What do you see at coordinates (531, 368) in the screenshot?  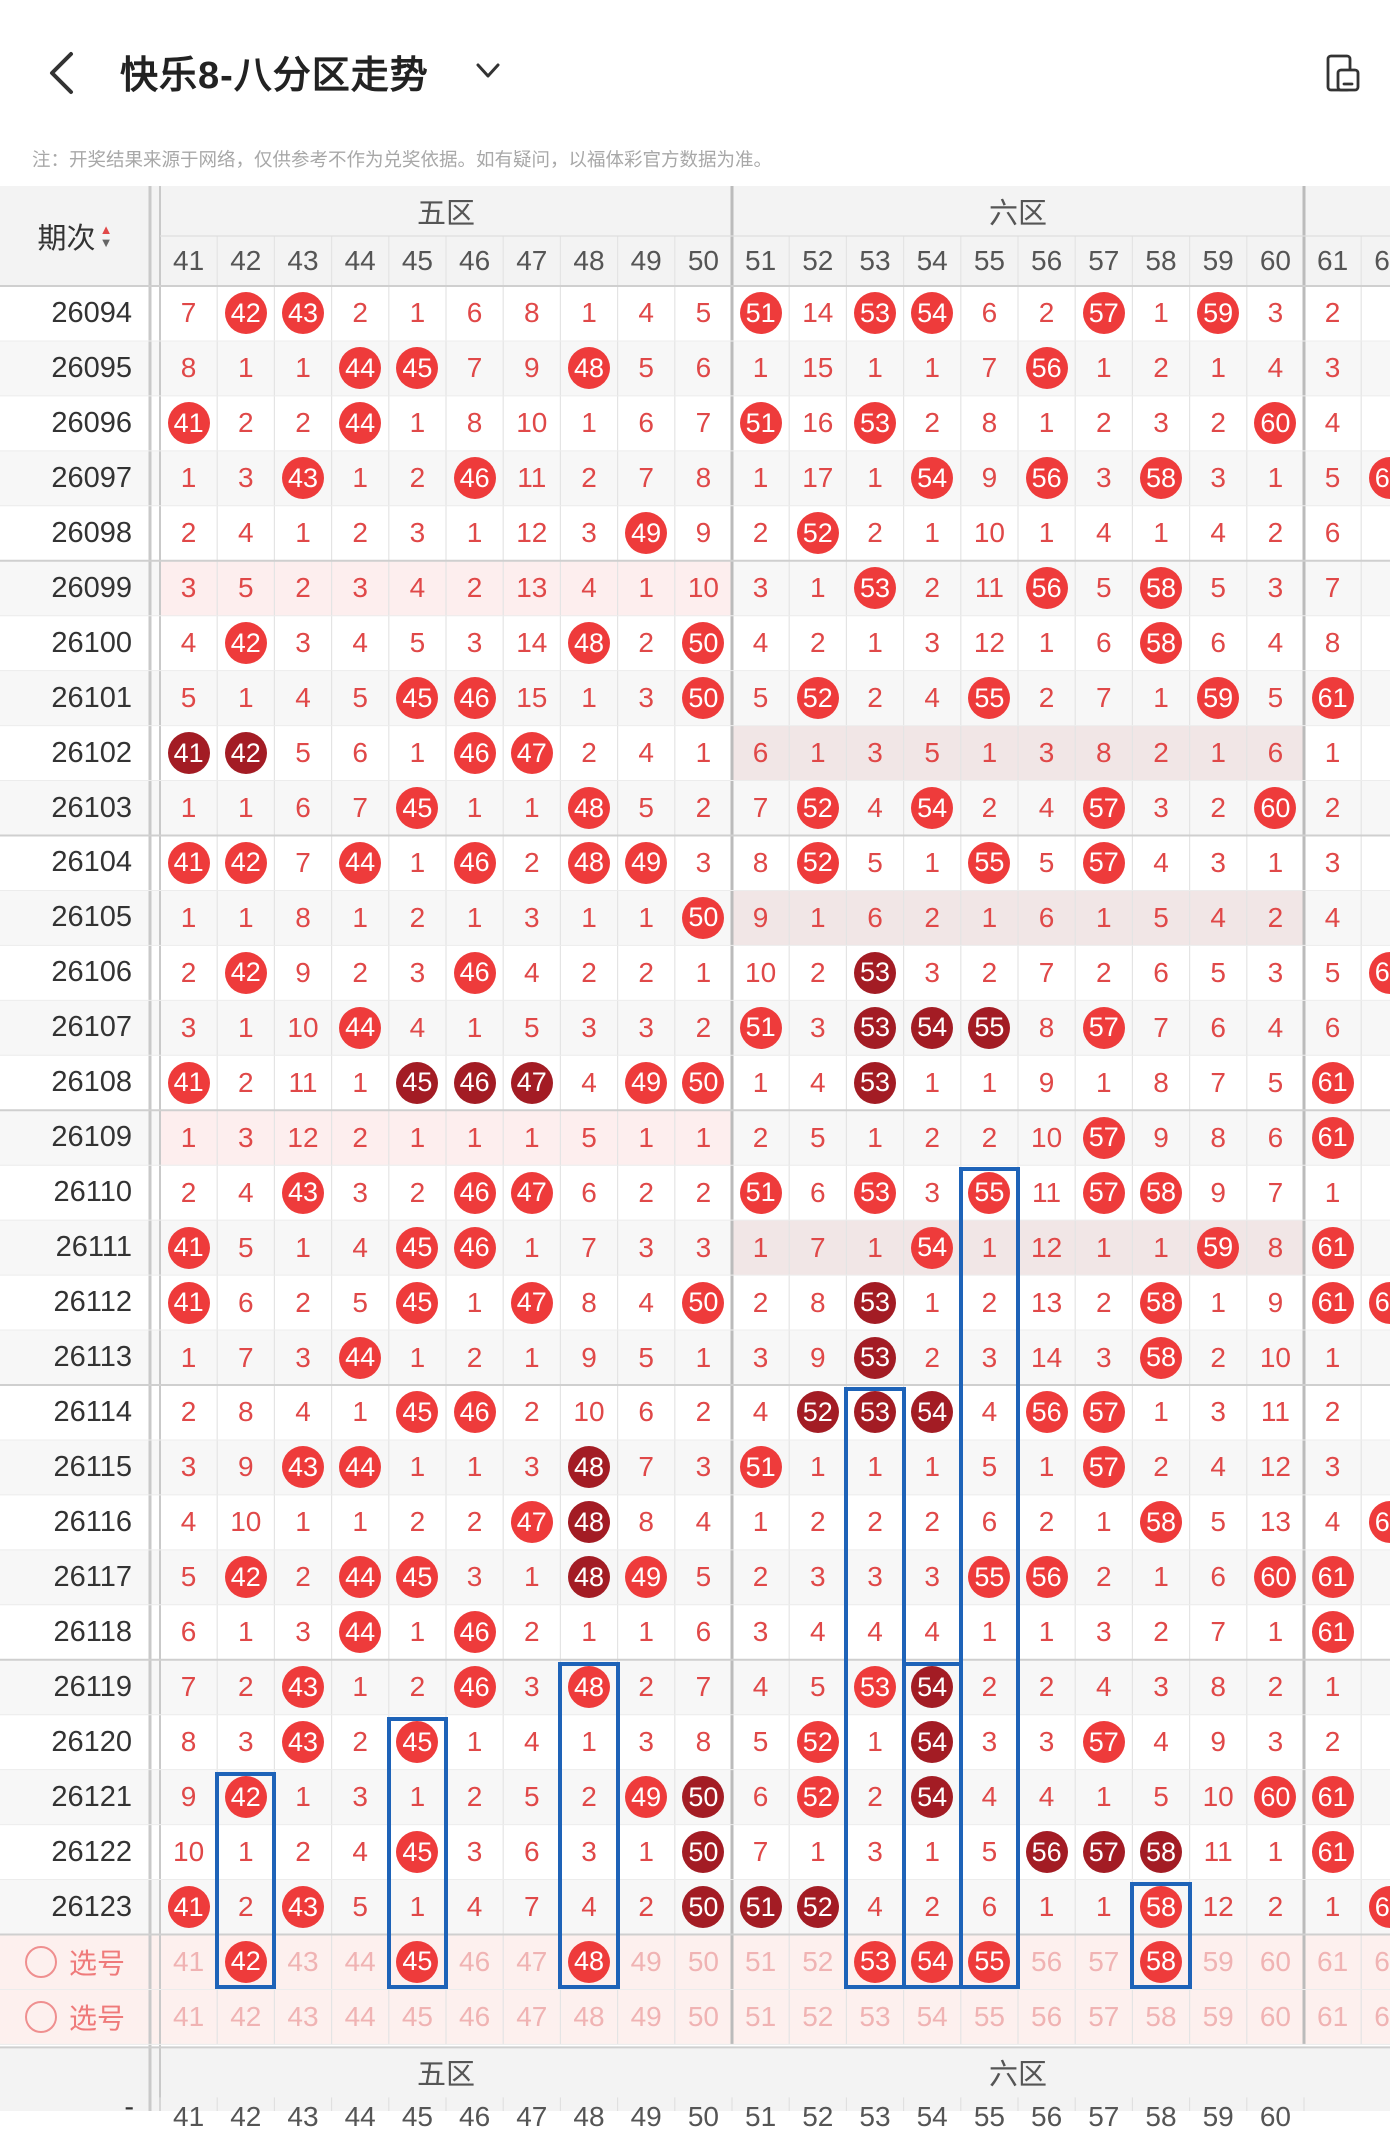 I see `miss-count: 9` at bounding box center [531, 368].